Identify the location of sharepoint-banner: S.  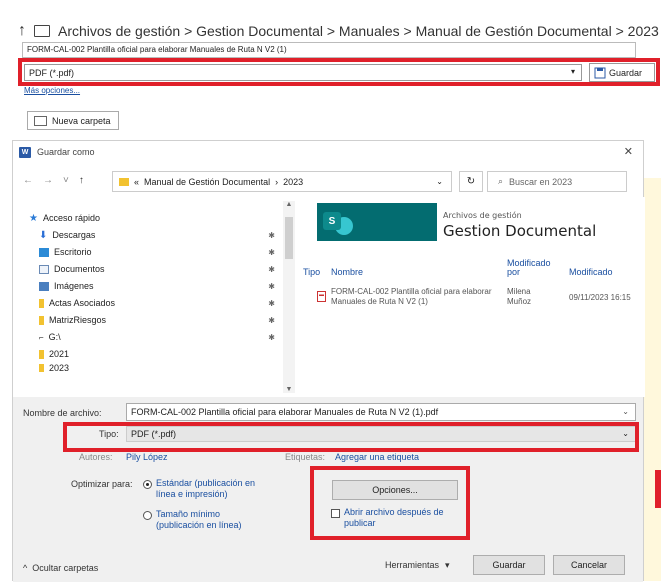
(377, 222).